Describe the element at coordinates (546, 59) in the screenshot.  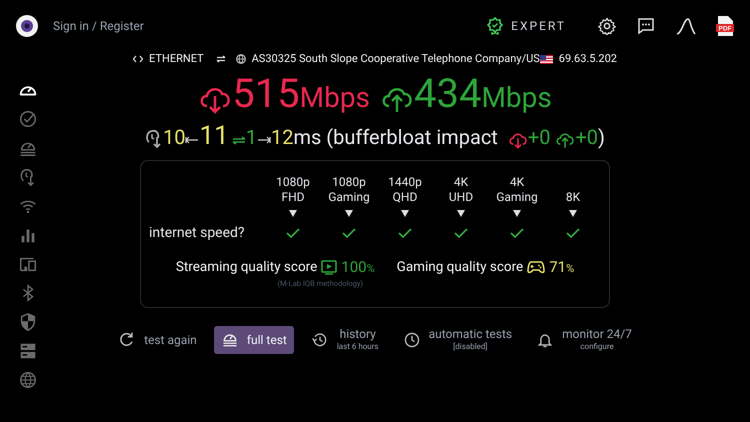
I see `flag-icon` at that location.